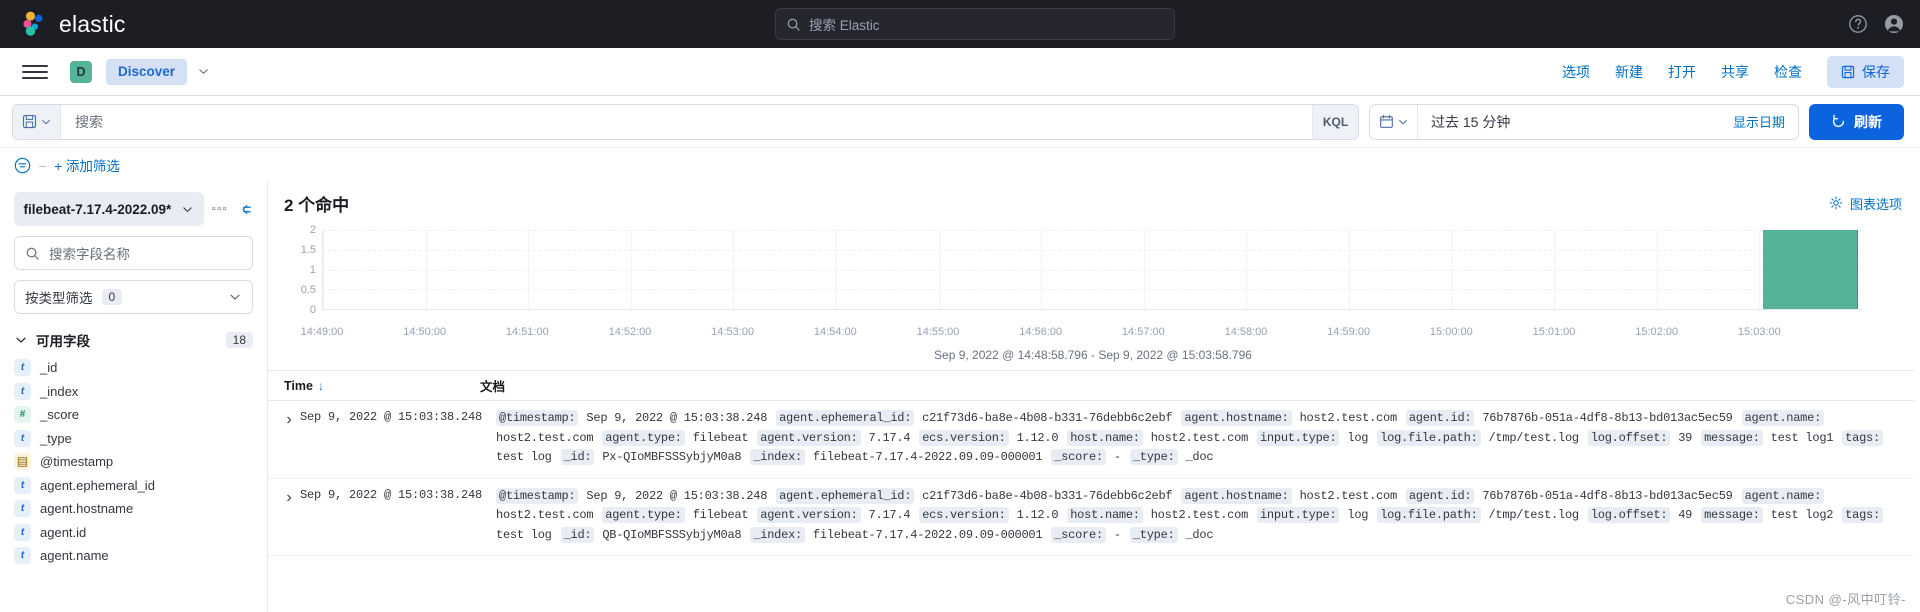  Describe the element at coordinates (22, 165) in the screenshot. I see `filter-options-icon` at that location.